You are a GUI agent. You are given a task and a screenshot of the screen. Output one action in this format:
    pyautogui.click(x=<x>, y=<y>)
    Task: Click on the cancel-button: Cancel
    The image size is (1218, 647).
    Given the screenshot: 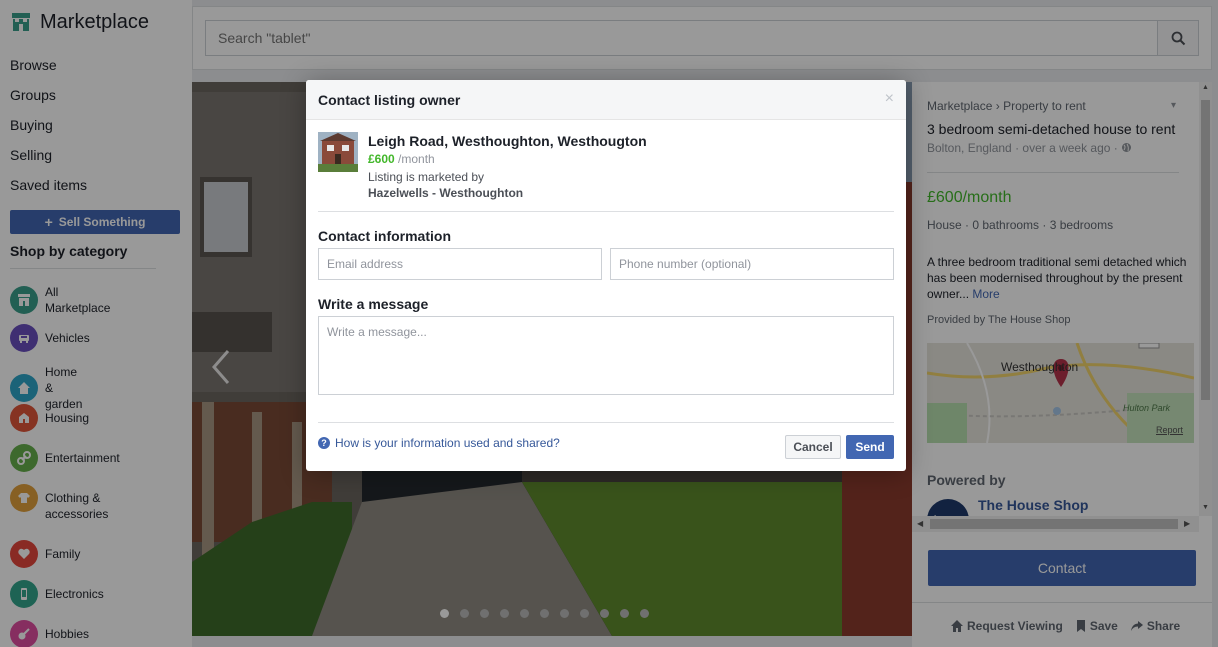 What is the action you would take?
    pyautogui.click(x=813, y=447)
    